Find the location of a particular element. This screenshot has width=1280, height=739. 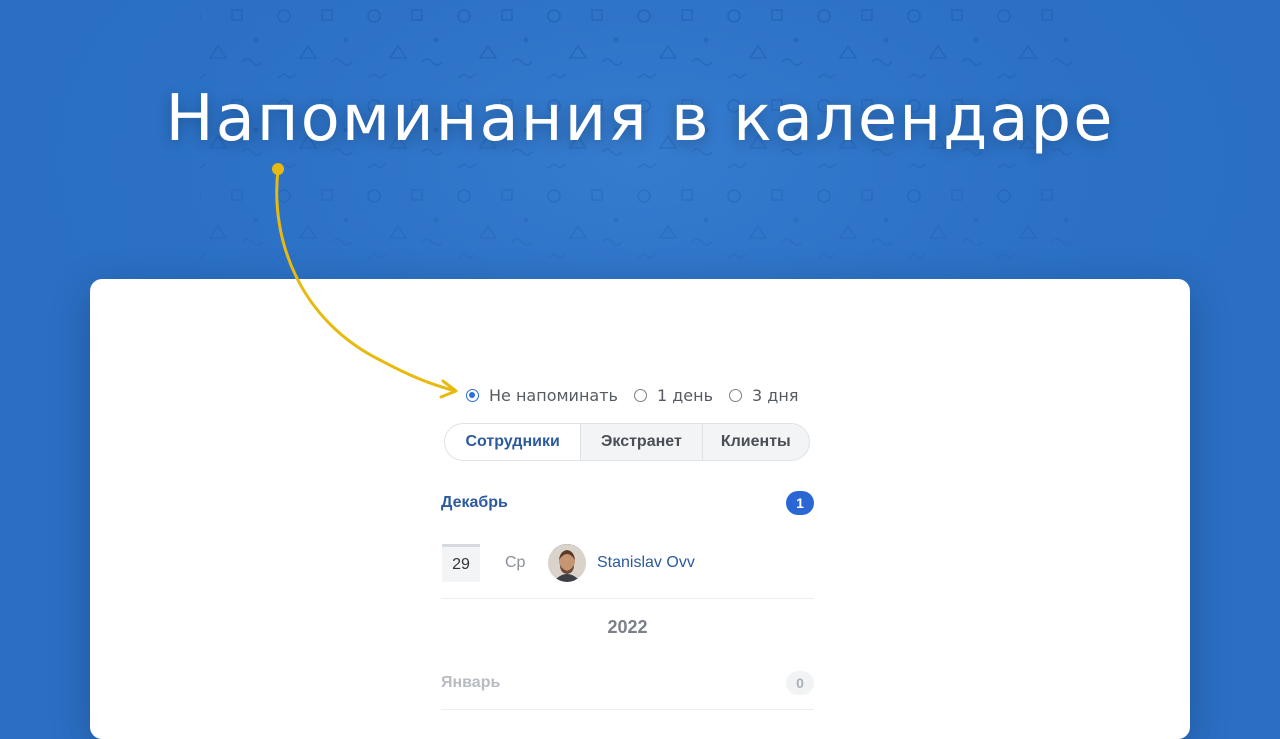

tab-clients: Клиенты is located at coordinates (755, 442).